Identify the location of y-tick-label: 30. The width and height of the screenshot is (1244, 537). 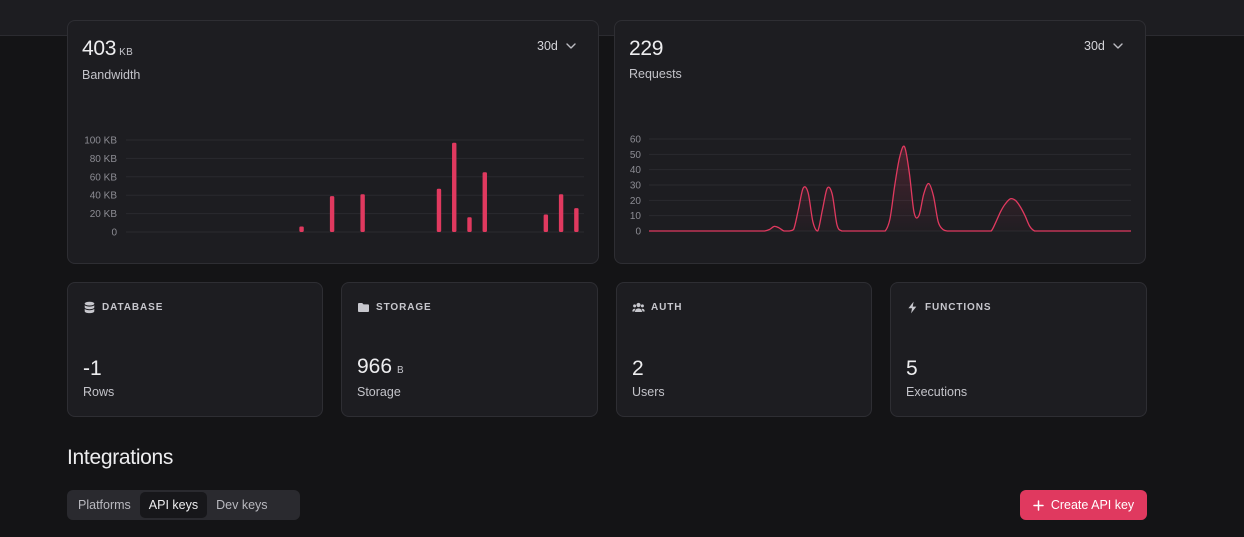
(636, 186).